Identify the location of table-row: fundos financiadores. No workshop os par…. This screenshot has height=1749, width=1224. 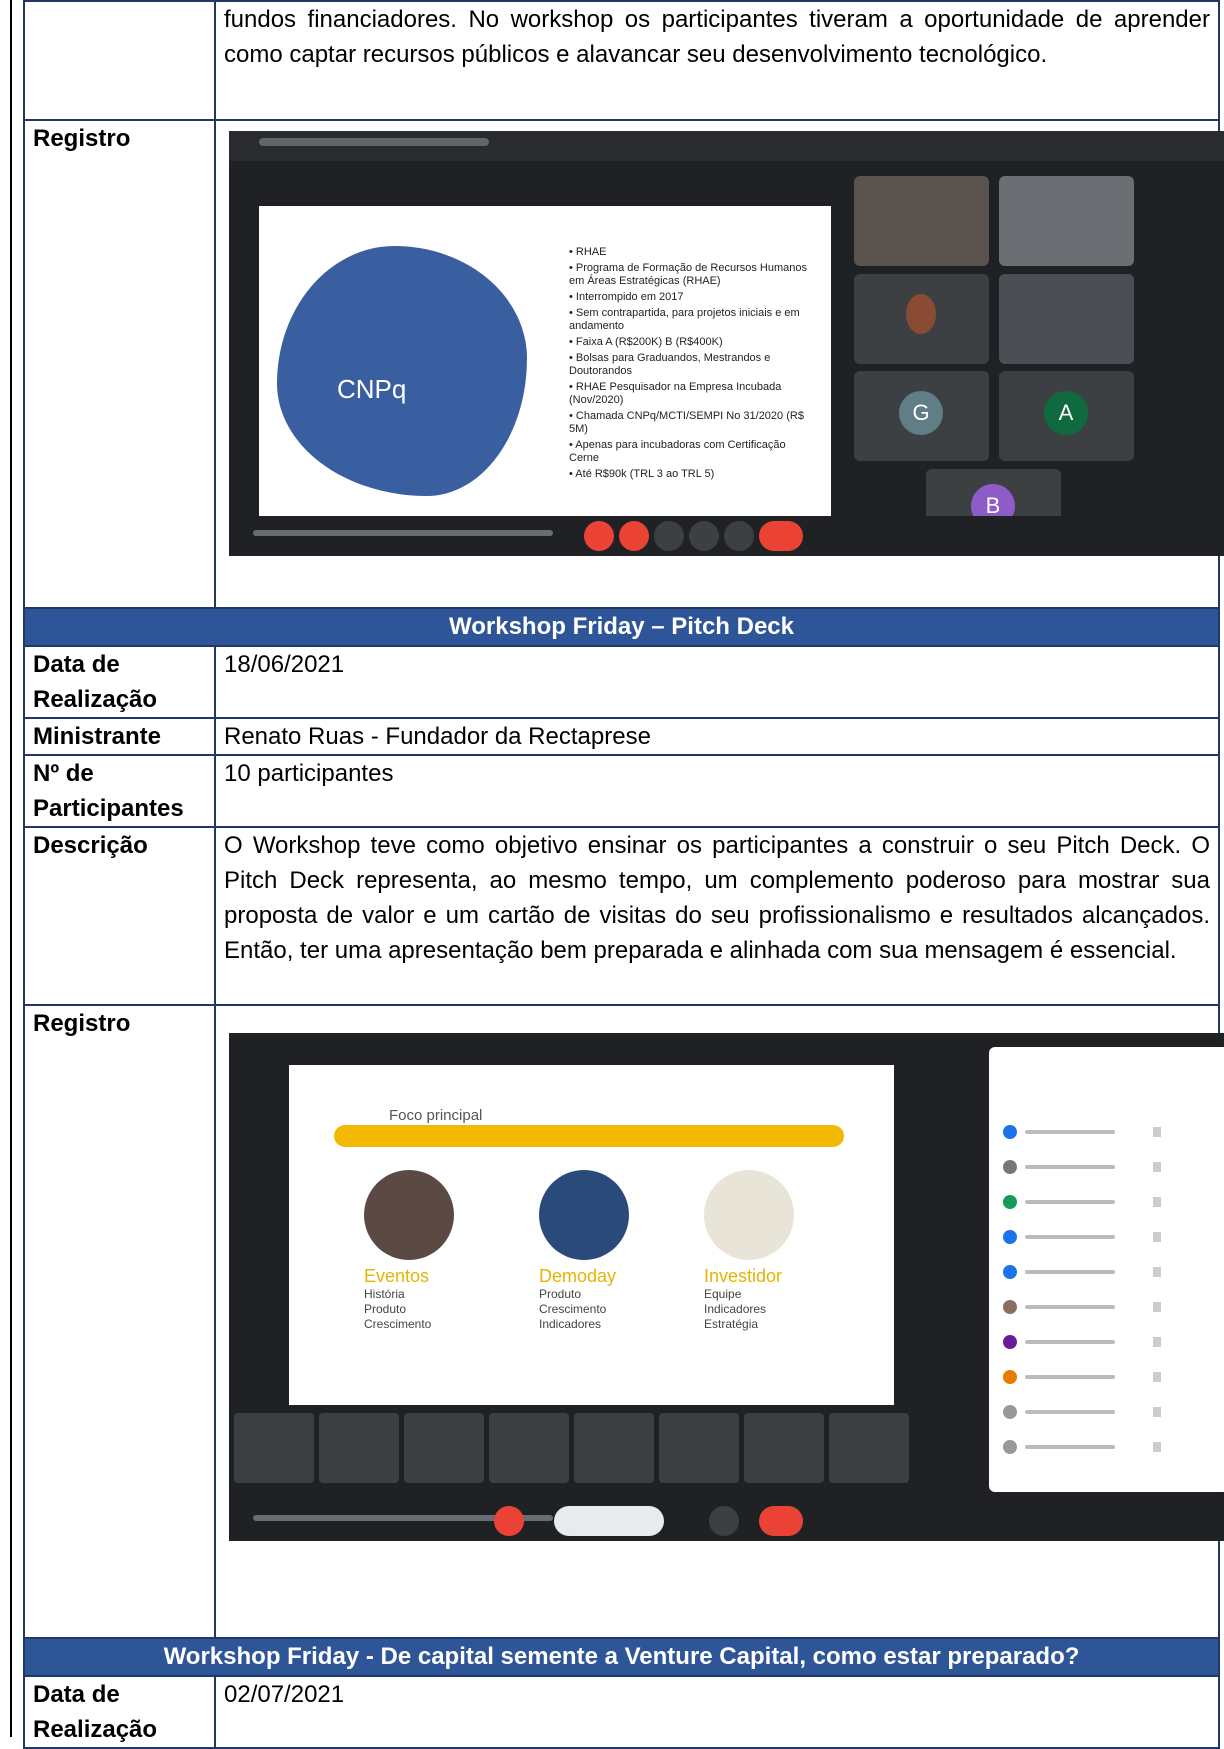
(621, 60).